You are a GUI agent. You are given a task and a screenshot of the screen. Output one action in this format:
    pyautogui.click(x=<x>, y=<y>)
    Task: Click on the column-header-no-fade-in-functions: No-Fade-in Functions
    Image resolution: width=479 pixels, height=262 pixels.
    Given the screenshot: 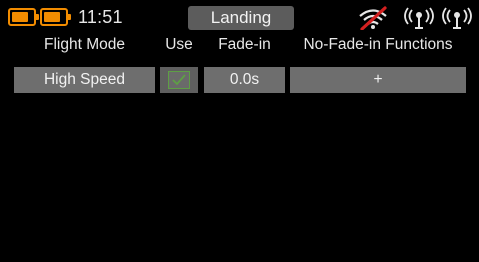 What is the action you would take?
    pyautogui.click(x=378, y=44)
    